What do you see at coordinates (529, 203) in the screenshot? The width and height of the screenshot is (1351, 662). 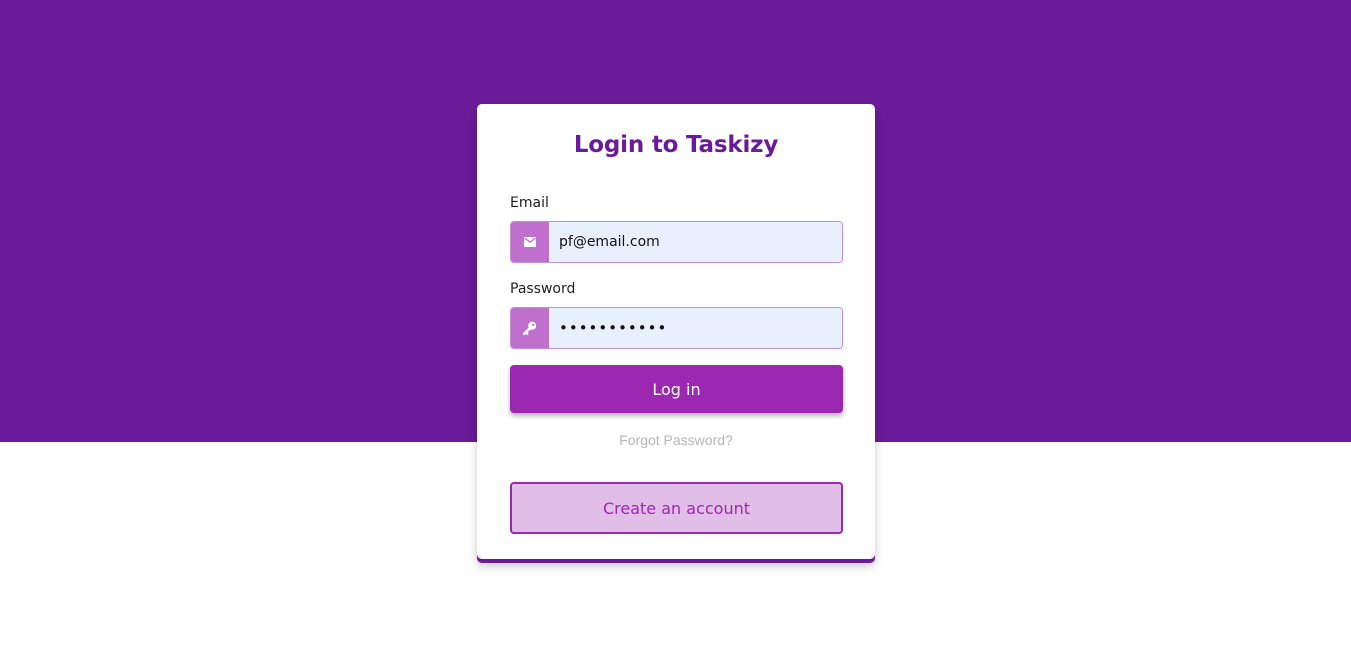 I see `email-label: Email` at bounding box center [529, 203].